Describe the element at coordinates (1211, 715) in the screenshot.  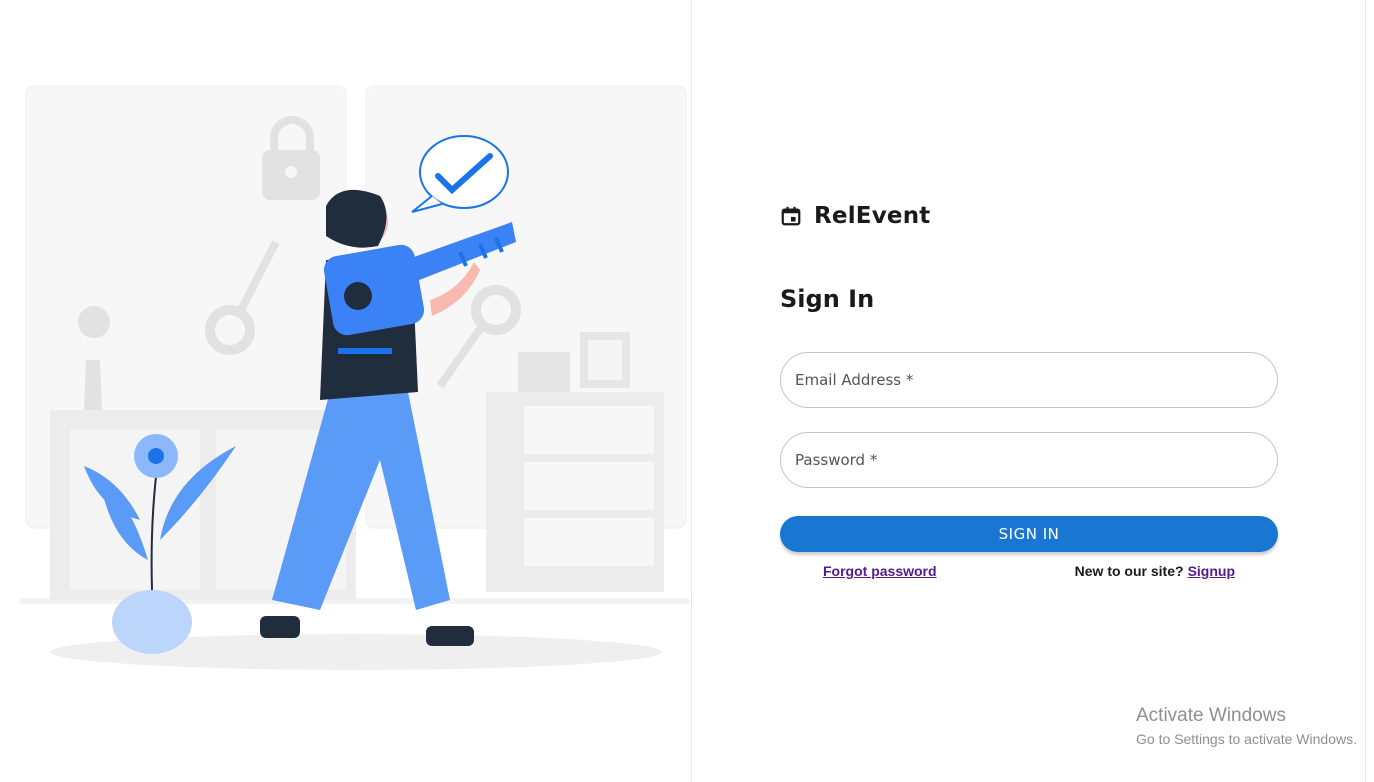
I see `watermark-title: Activate Windows` at that location.